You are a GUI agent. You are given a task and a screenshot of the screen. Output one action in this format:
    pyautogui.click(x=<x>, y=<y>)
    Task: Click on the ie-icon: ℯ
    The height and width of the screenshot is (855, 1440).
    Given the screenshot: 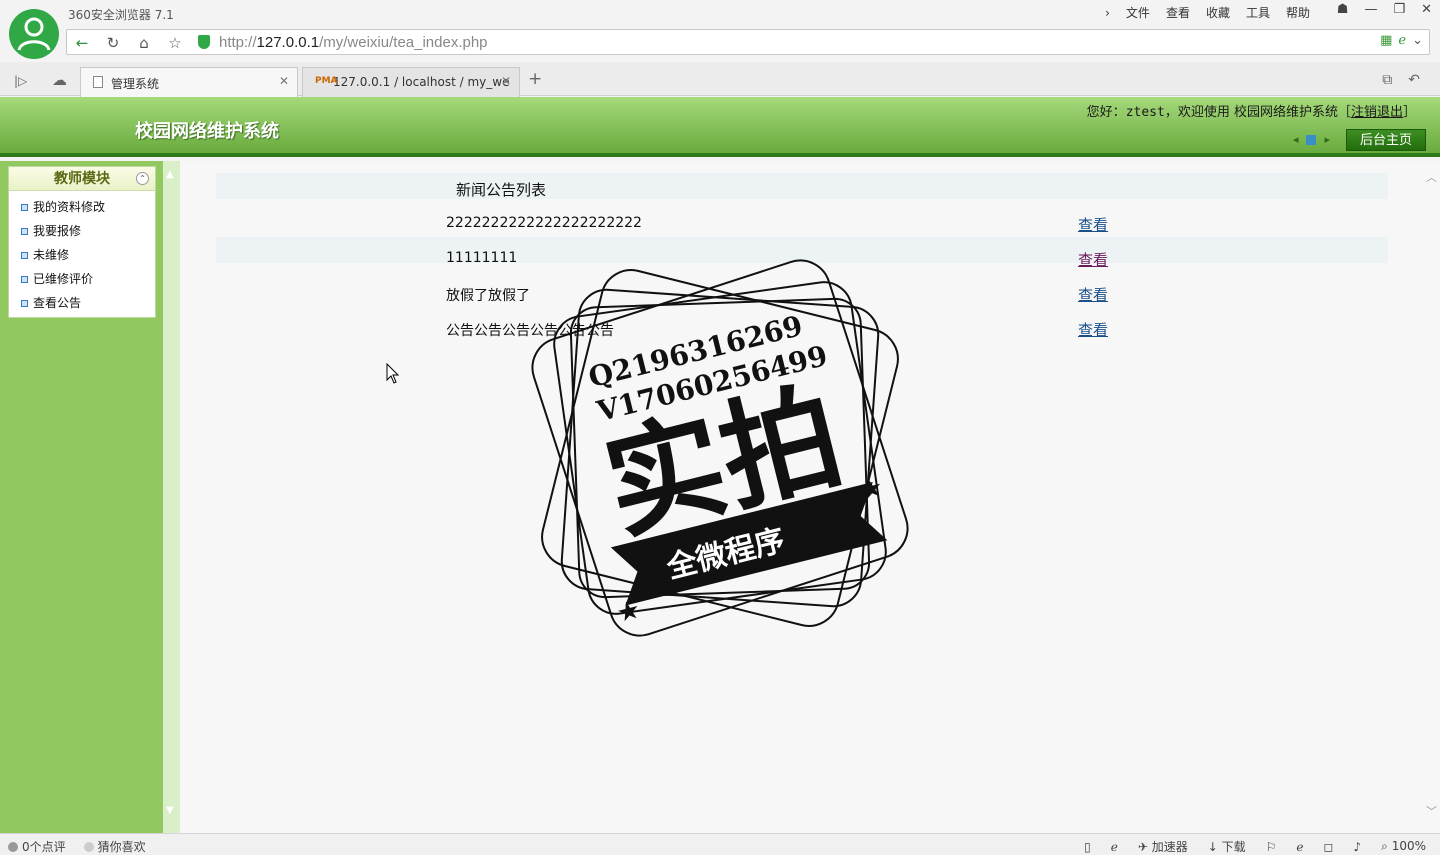 What is the action you would take?
    pyautogui.click(x=1299, y=847)
    